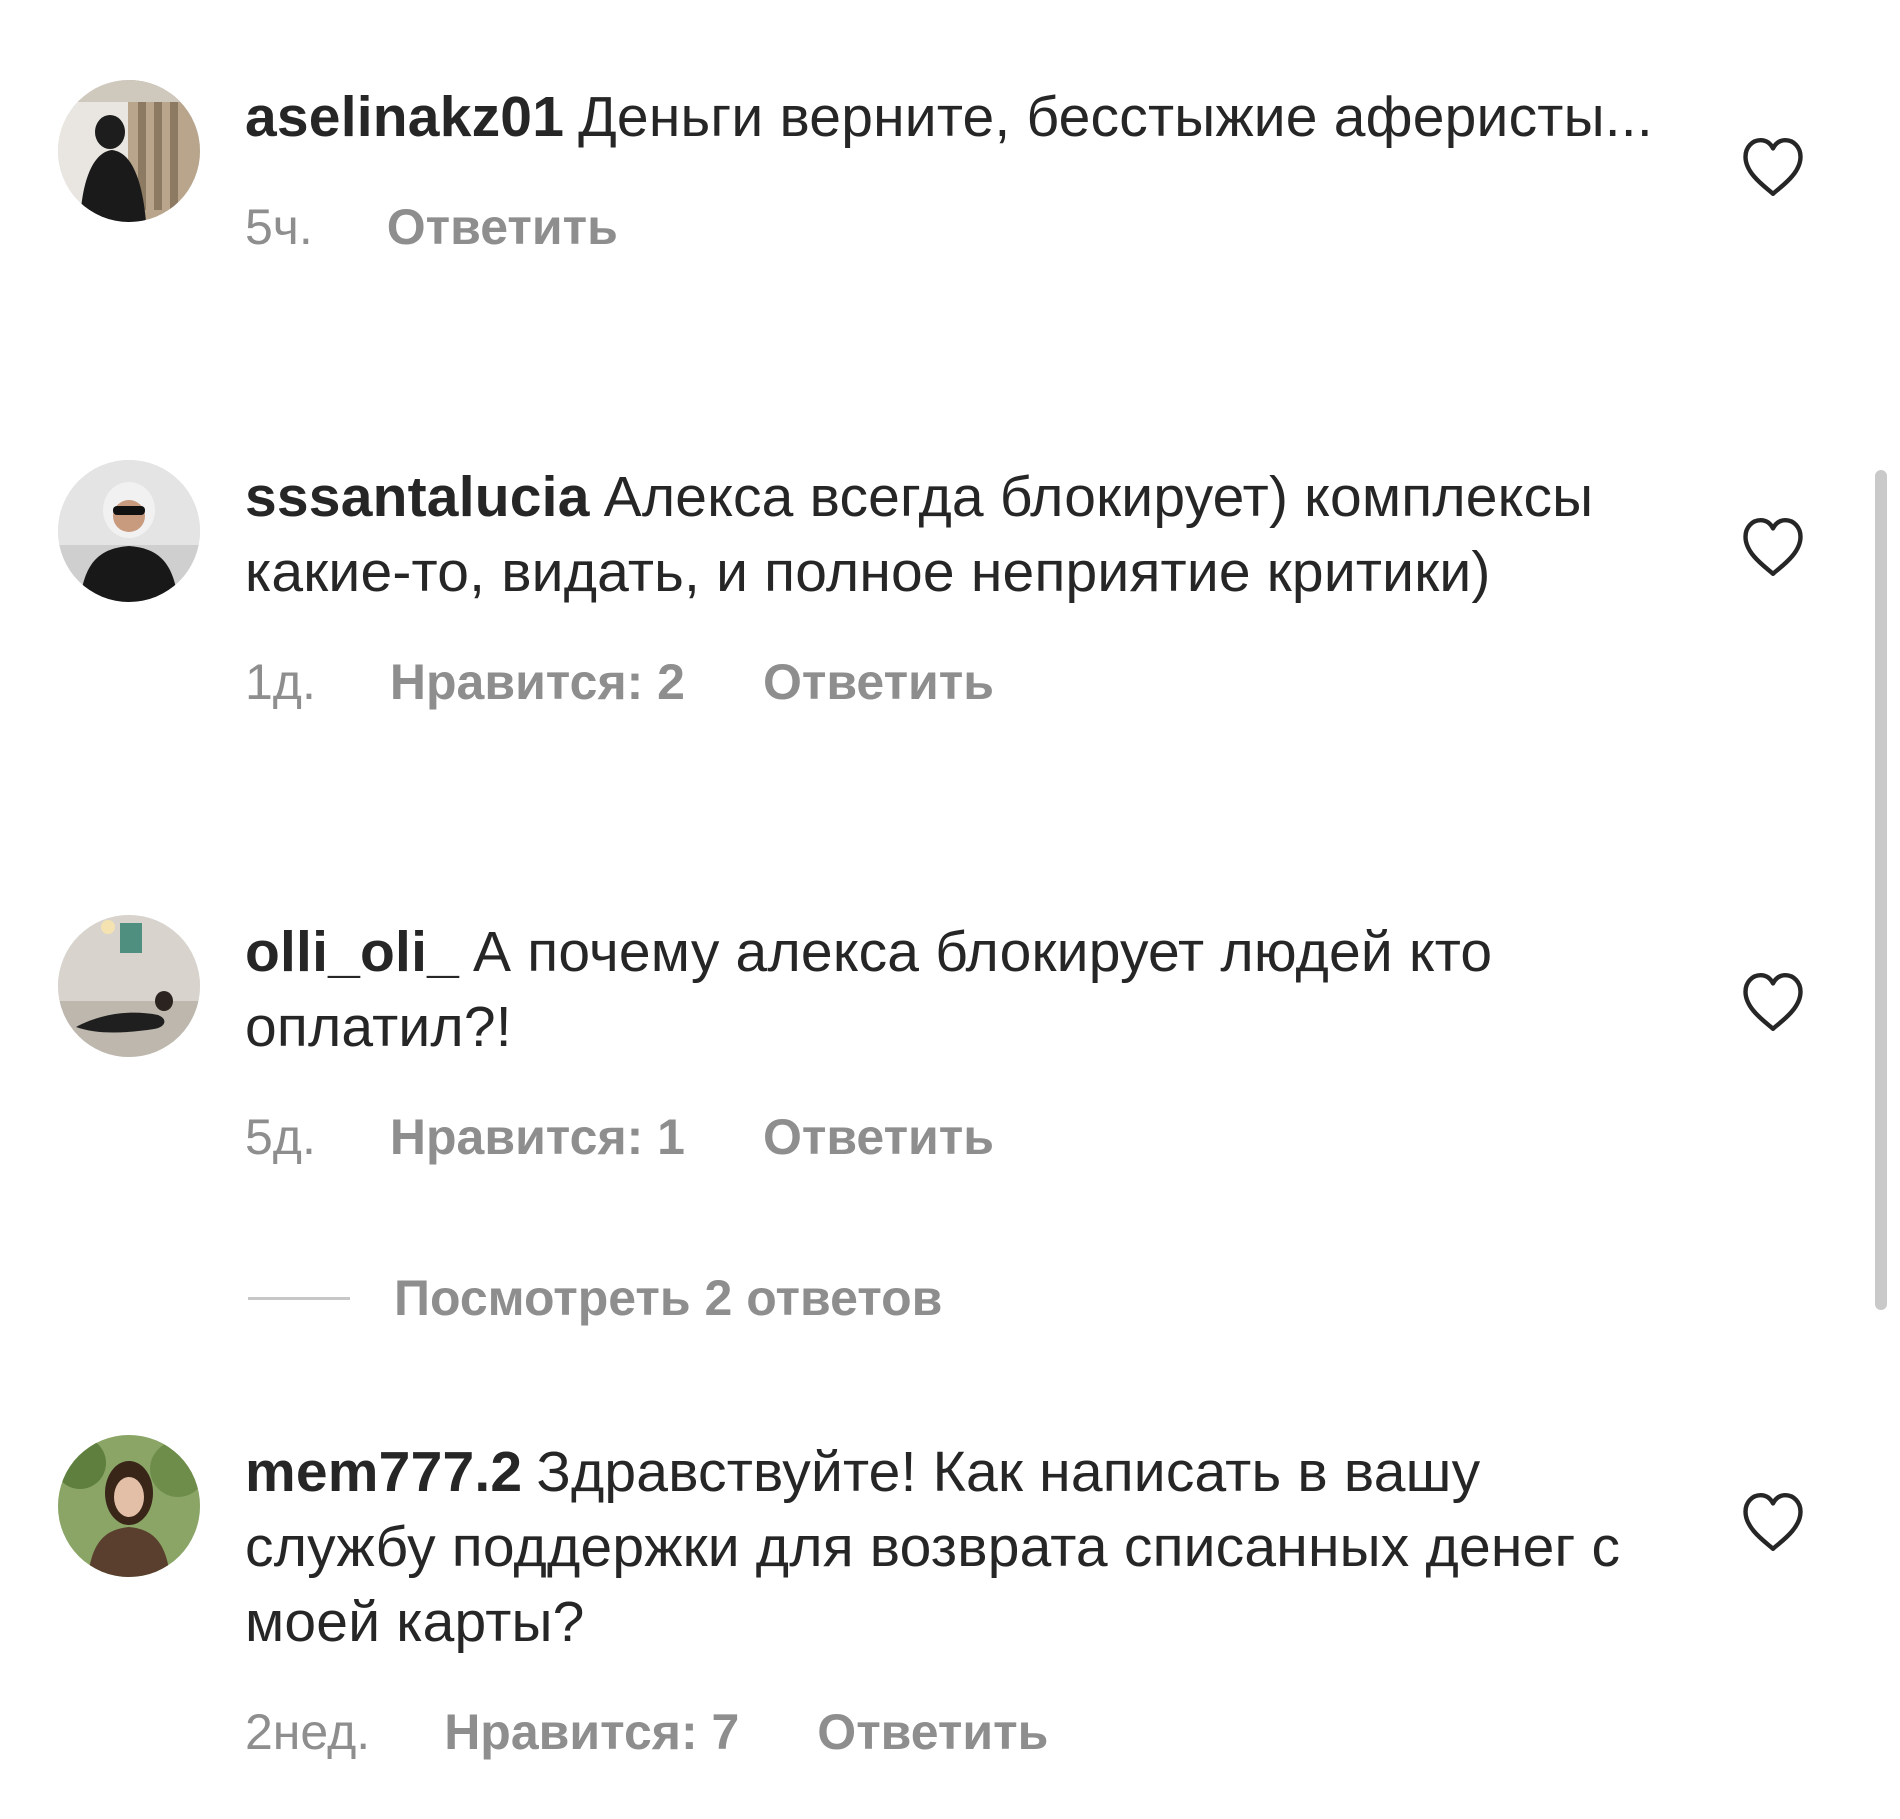 This screenshot has width=1900, height=1819. I want to click on comment-time: 5ч., so click(279, 227).